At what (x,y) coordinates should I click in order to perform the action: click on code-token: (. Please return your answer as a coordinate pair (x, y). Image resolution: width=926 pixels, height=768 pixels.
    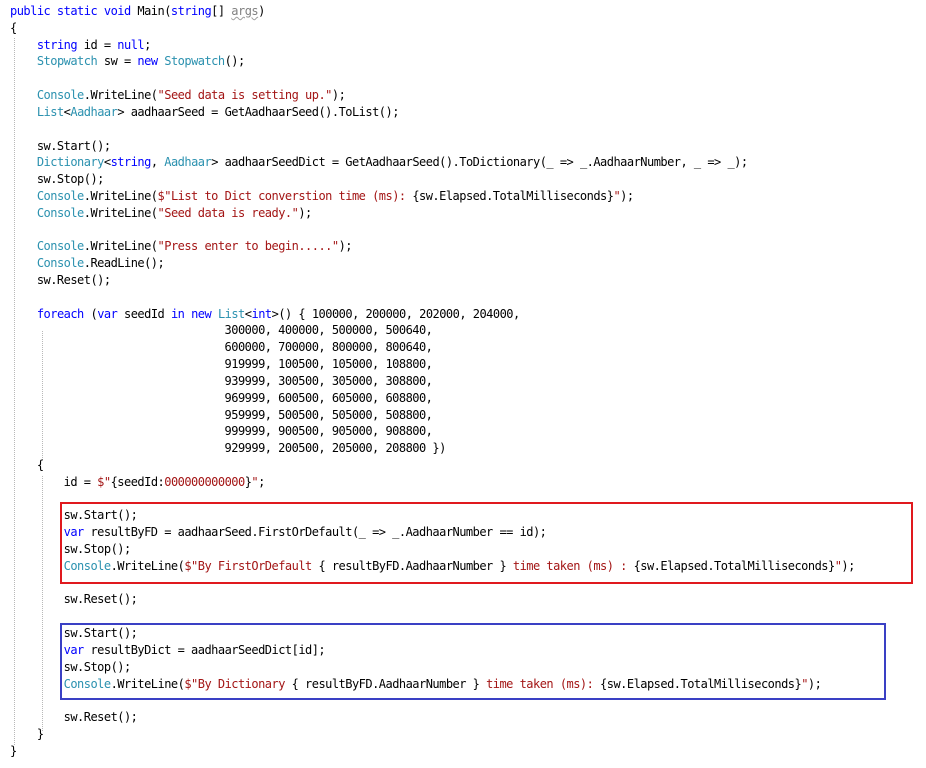
    Looking at the image, I should click on (90, 313).